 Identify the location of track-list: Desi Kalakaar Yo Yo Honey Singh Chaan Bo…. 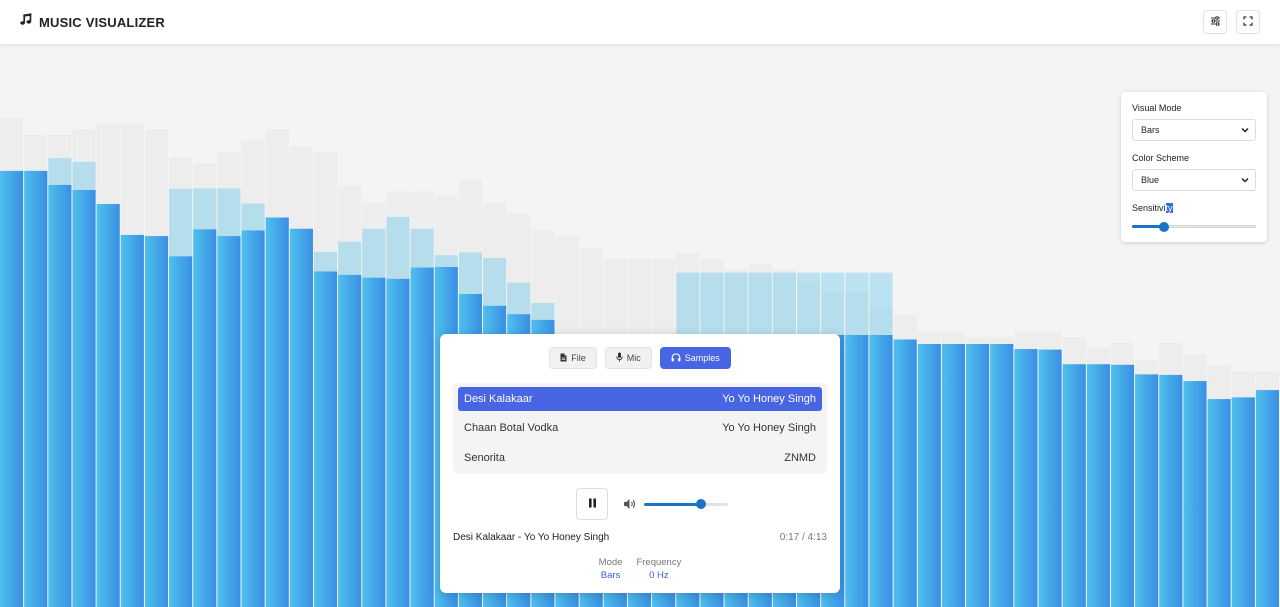
(640, 428).